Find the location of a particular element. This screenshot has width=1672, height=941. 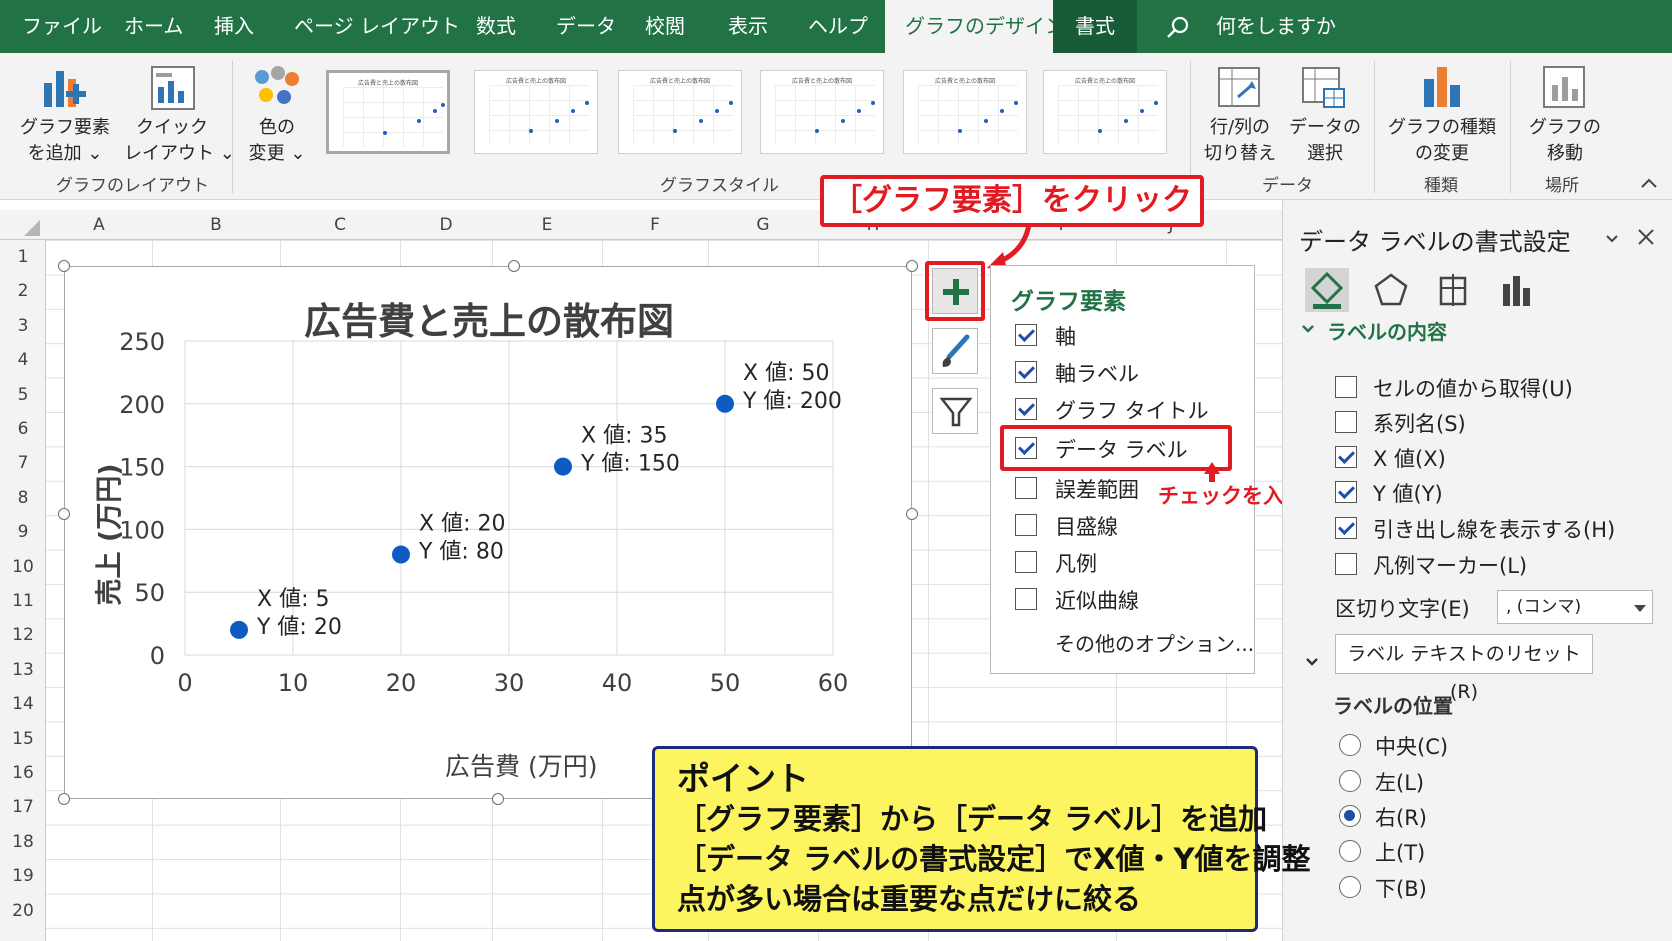

checkbox-axes is located at coordinates (1026, 335).